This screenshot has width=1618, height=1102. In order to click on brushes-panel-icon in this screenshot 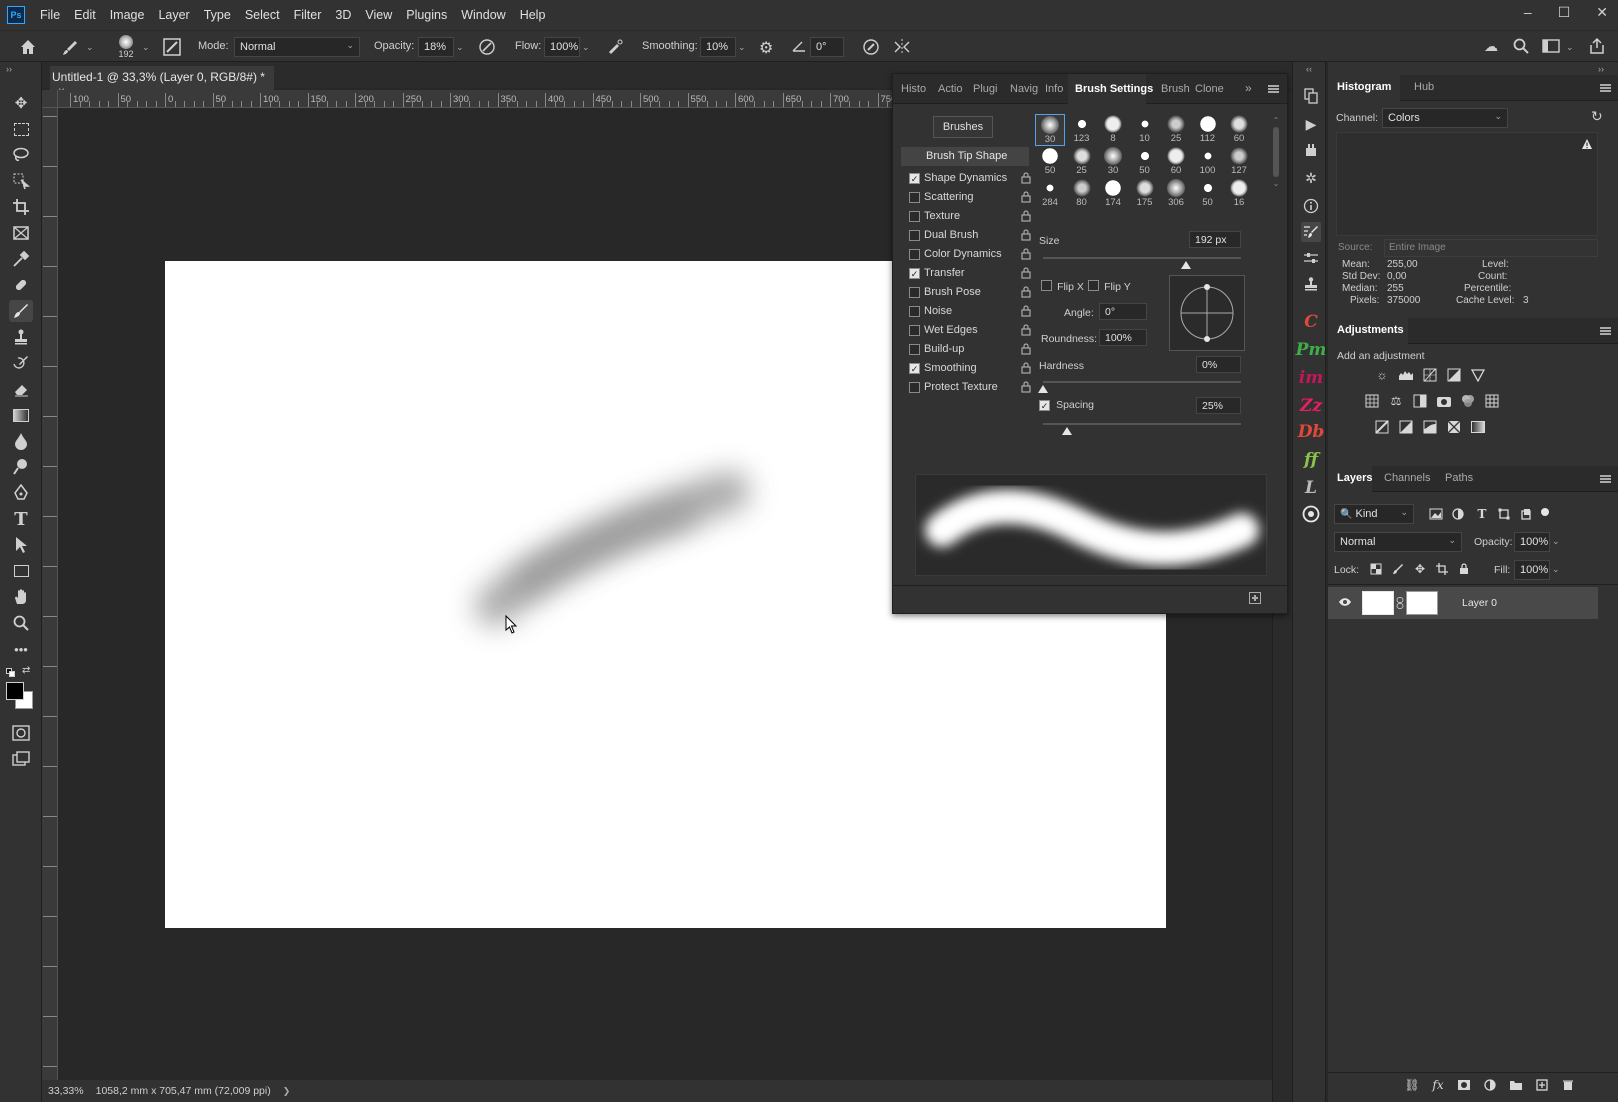, I will do `click(1311, 258)`.